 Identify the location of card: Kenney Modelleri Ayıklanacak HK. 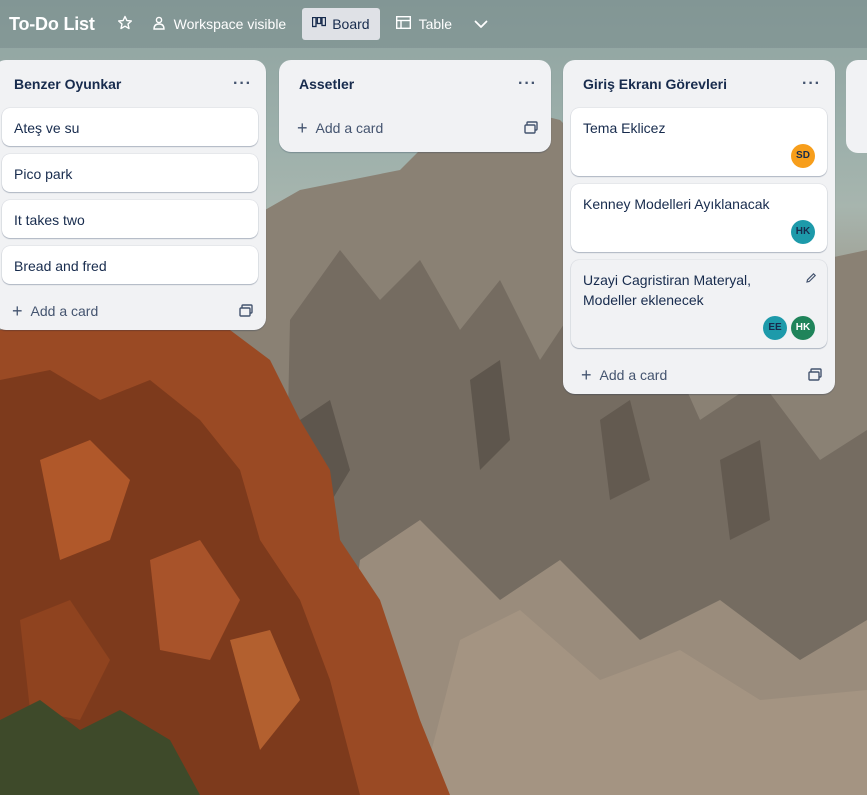
(699, 218).